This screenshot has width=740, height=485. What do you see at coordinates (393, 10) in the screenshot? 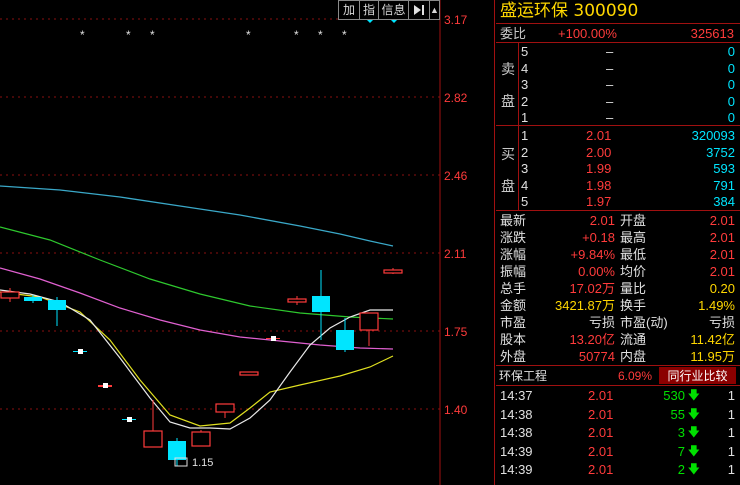
I see `info-button: 信息` at bounding box center [393, 10].